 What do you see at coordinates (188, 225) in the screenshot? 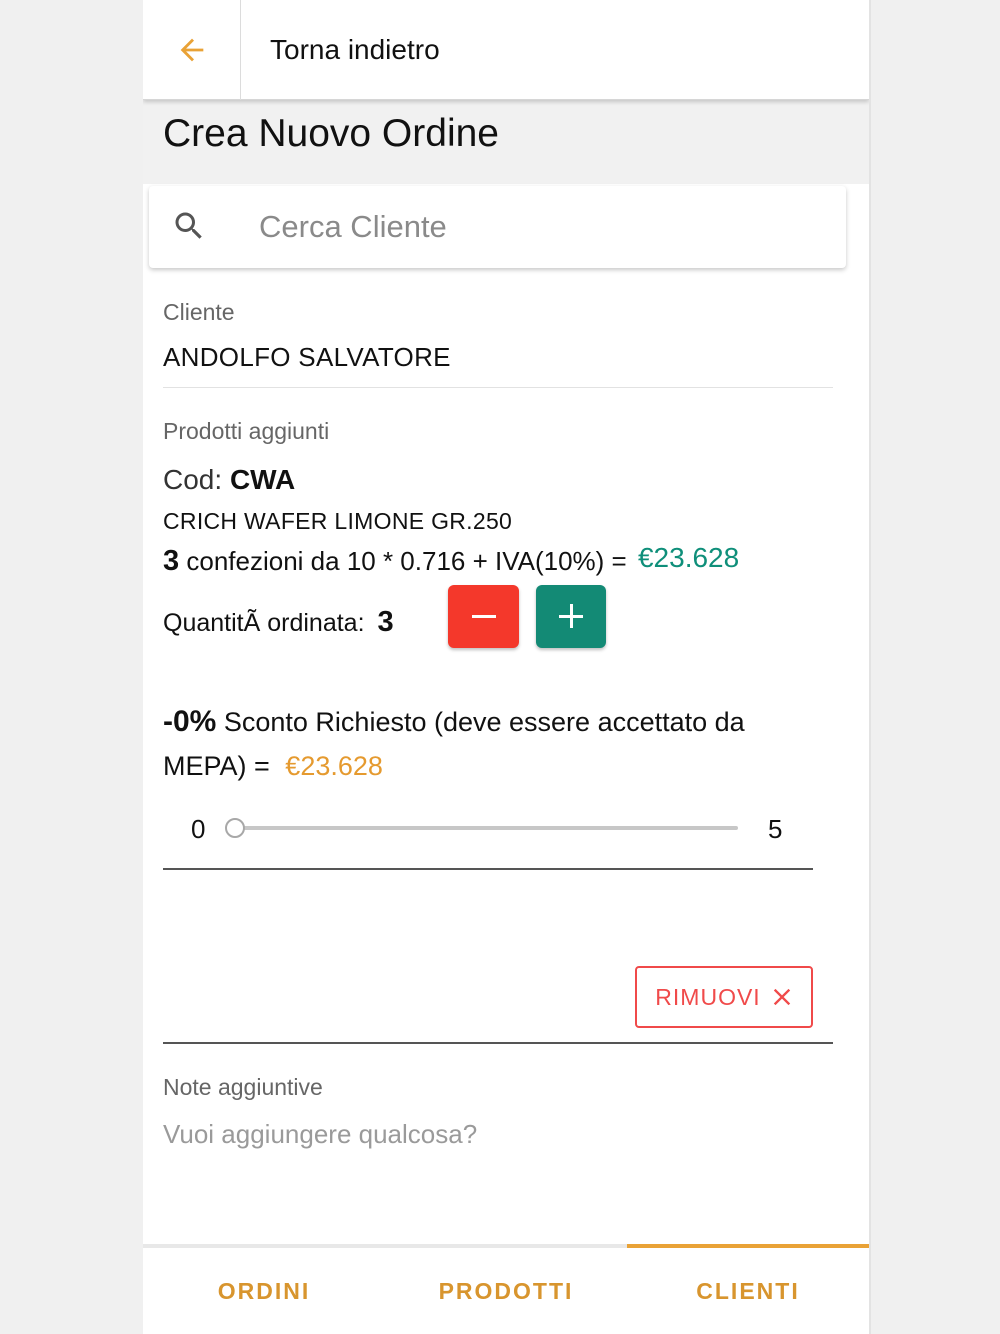
I see `search-icon` at bounding box center [188, 225].